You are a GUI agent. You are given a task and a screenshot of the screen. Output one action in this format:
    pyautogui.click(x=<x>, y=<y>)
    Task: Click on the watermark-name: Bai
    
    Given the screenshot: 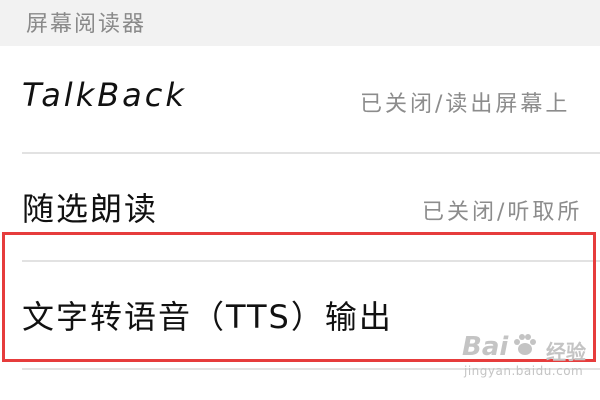 What is the action you would take?
    pyautogui.click(x=485, y=347)
    